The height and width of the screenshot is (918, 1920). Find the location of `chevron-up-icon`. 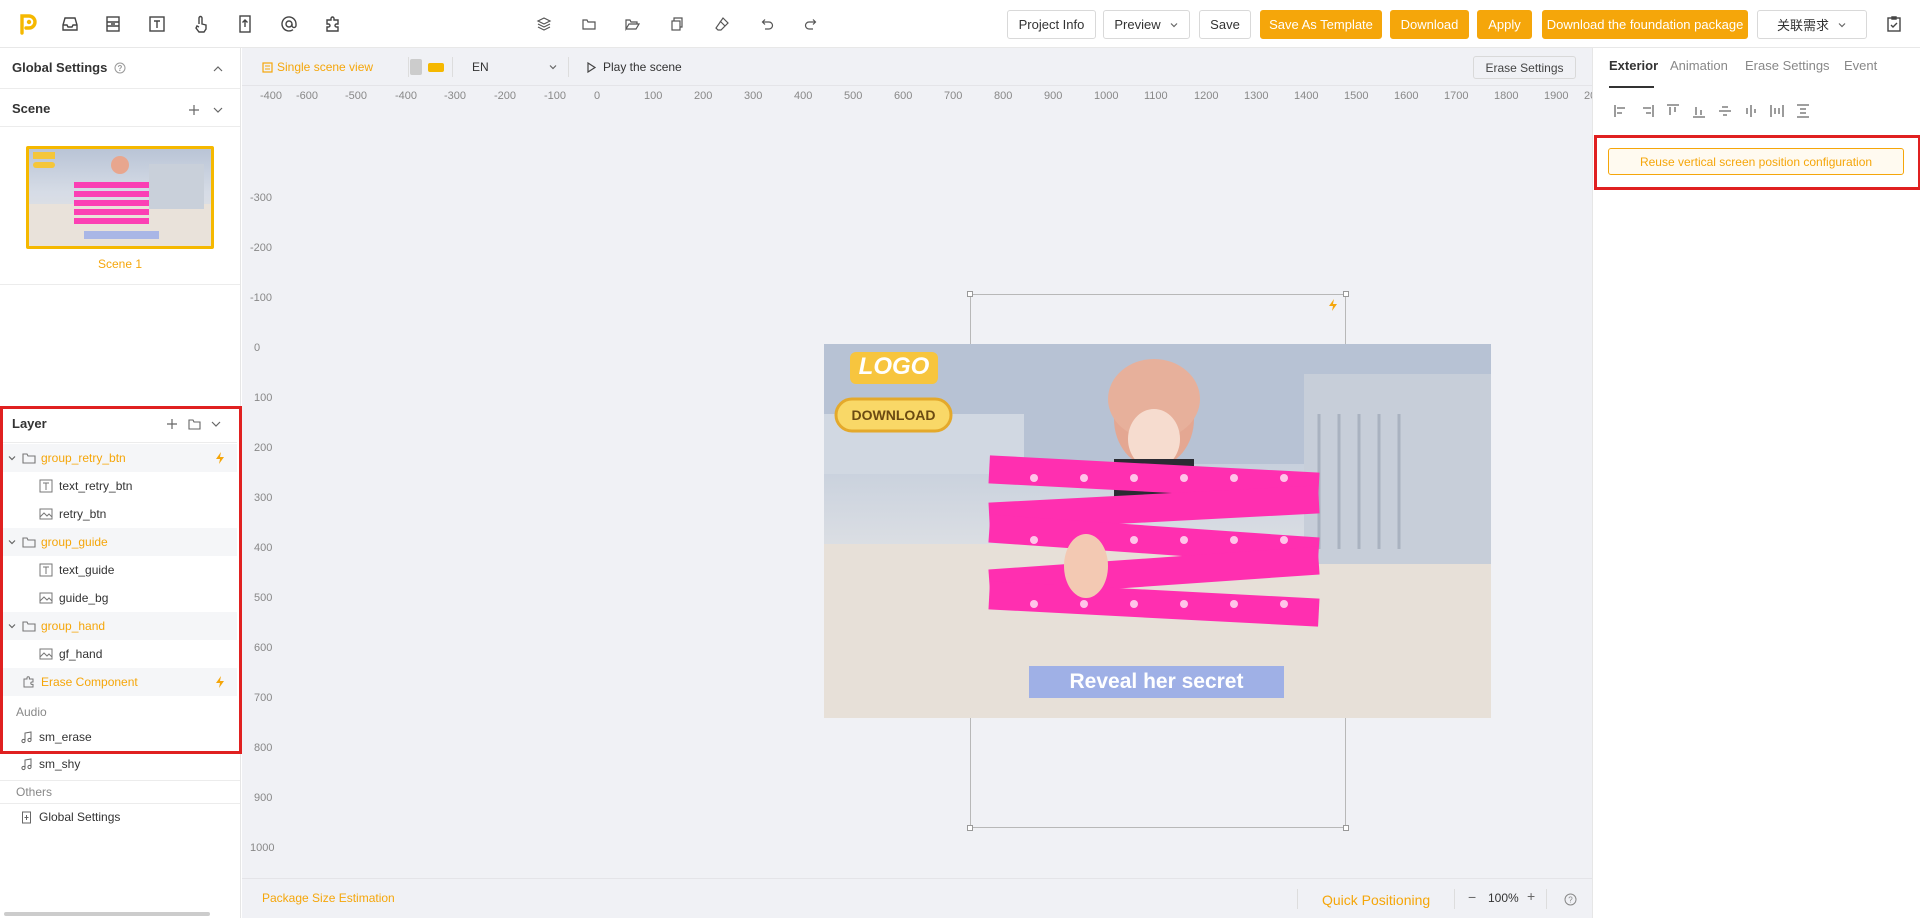

chevron-up-icon is located at coordinates (218, 69).